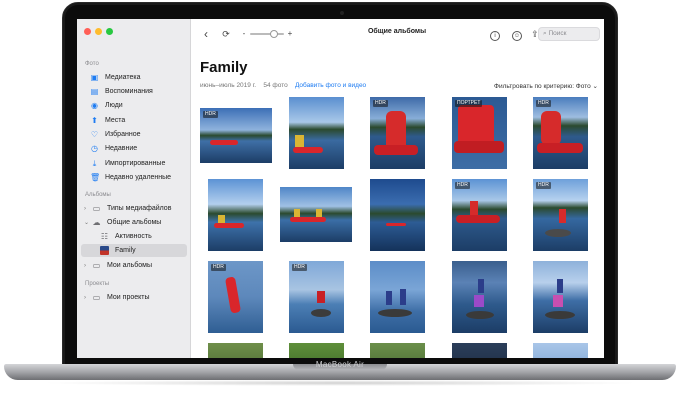  I want to click on back-button: ‹, so click(206, 34).